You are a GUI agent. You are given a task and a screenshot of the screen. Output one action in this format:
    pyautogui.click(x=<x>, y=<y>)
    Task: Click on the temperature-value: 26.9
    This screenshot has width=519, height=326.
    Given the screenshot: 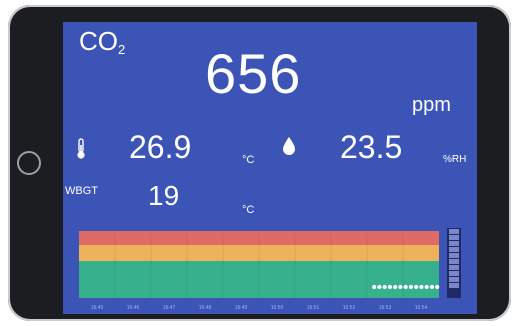 What is the action you would take?
    pyautogui.click(x=160, y=147)
    